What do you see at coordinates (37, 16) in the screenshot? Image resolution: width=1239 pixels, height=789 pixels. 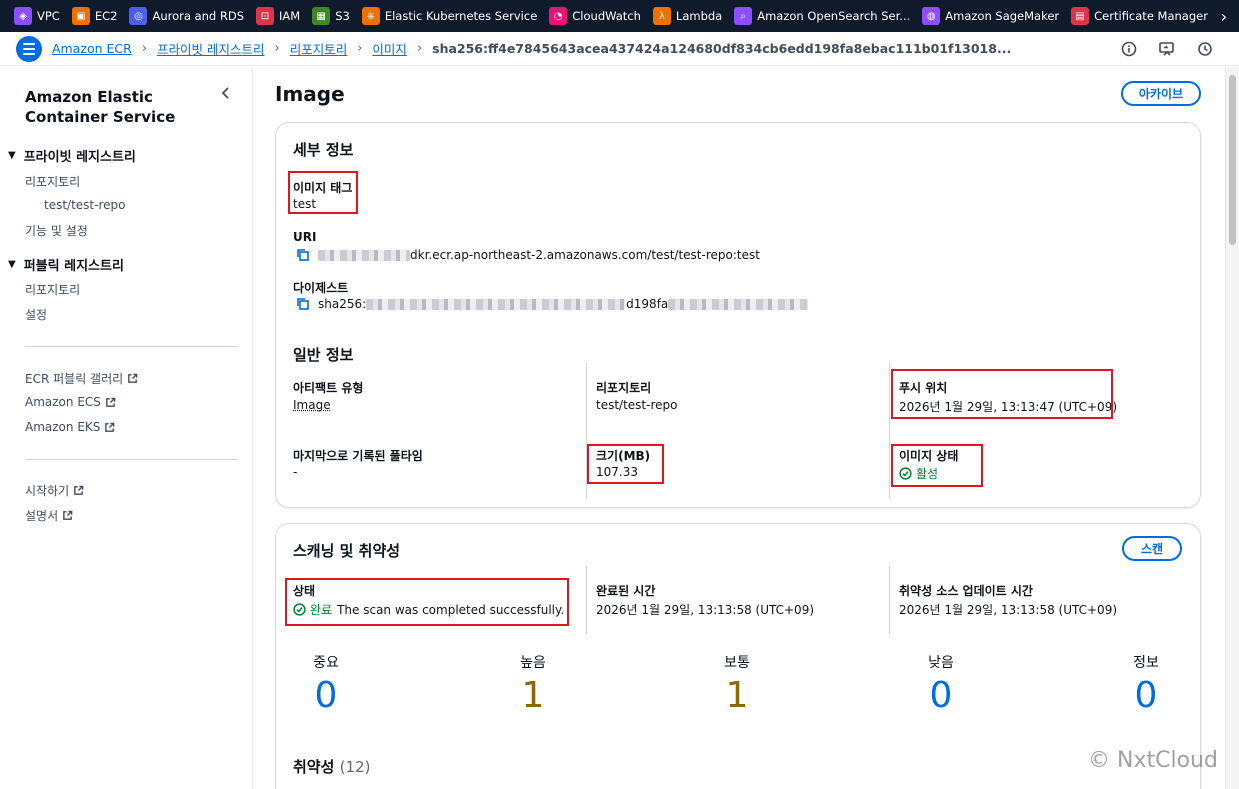 I see `favorite-vpc: ◈ VPC` at bounding box center [37, 16].